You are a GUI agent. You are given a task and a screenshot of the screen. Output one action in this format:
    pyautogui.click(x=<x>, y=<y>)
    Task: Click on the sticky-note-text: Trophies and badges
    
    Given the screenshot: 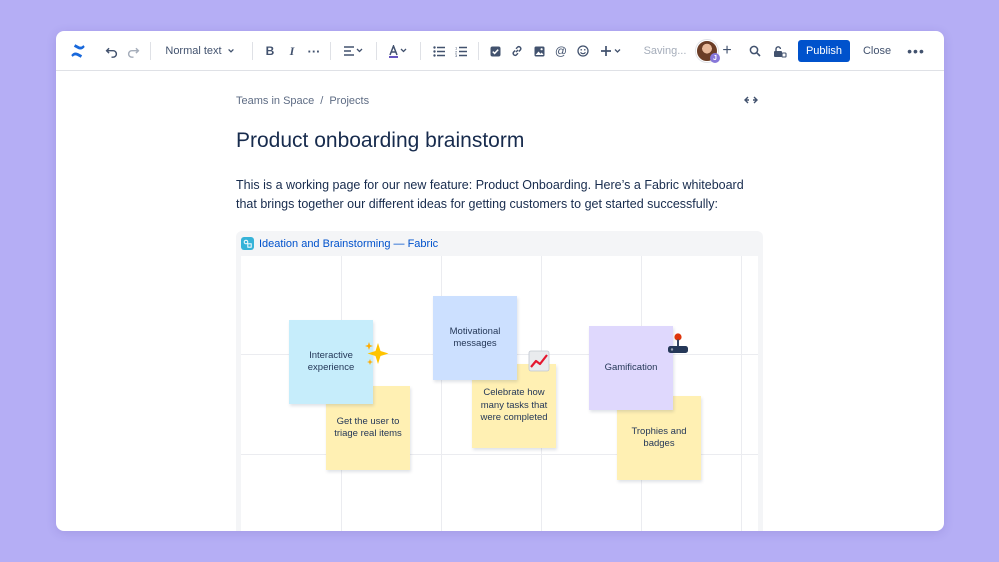 What is the action you would take?
    pyautogui.click(x=659, y=437)
    